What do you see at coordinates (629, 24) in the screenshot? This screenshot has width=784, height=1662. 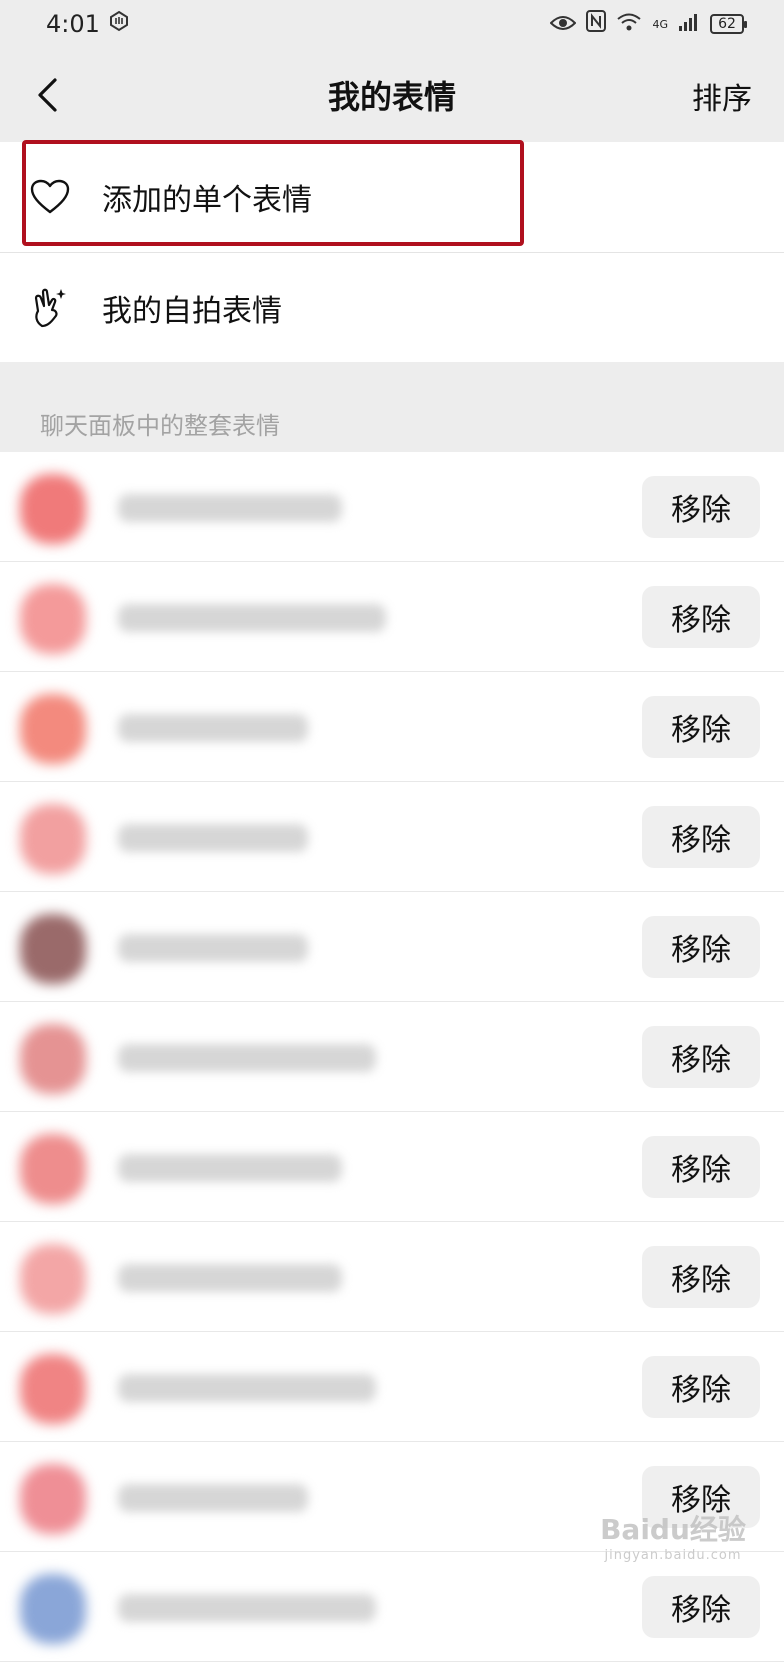 I see `wifi-icon` at bounding box center [629, 24].